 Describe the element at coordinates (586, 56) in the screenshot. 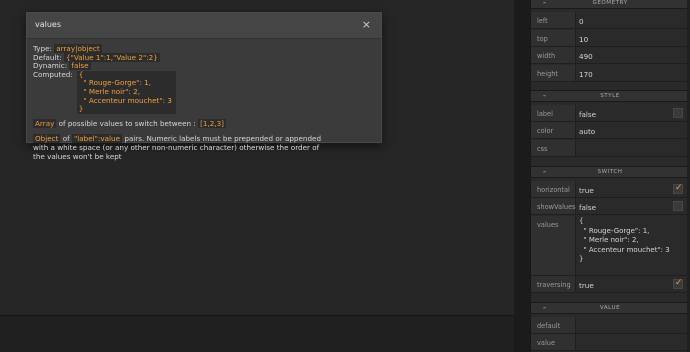

I see `prop-value-width: 490` at that location.